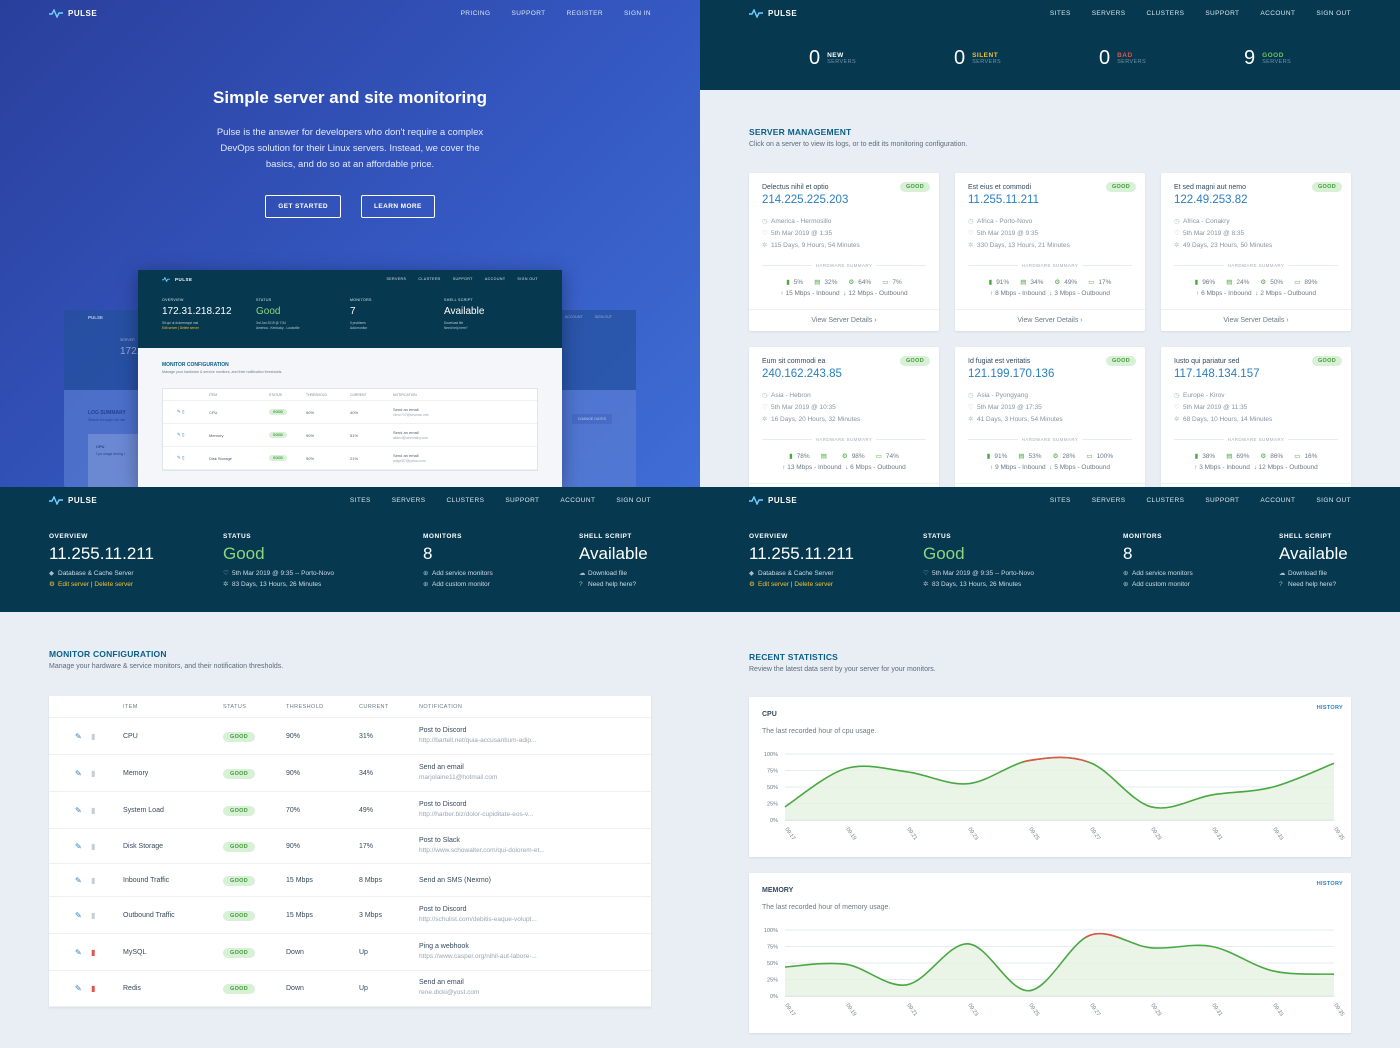 The height and width of the screenshot is (1048, 1400). What do you see at coordinates (637, 13) in the screenshot?
I see `nav-sign-in: SIGN IN` at bounding box center [637, 13].